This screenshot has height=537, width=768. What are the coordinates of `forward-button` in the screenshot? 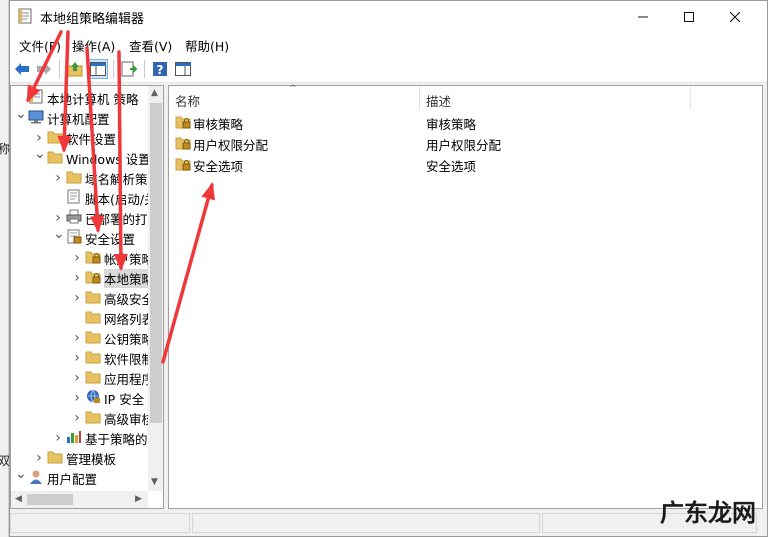 It's located at (44, 69).